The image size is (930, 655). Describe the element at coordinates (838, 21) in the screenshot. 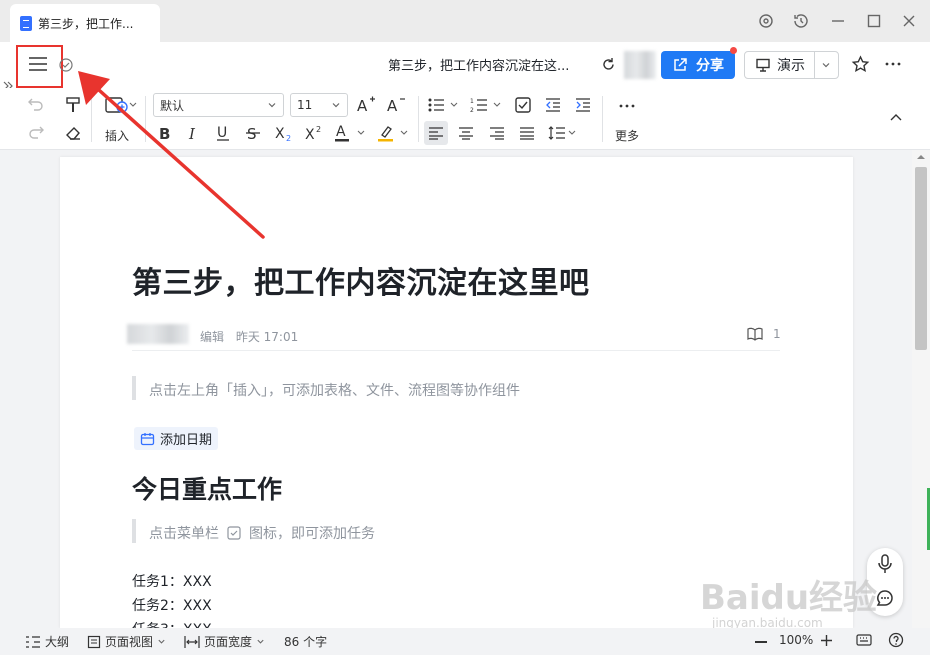

I see `minimize-icon` at that location.